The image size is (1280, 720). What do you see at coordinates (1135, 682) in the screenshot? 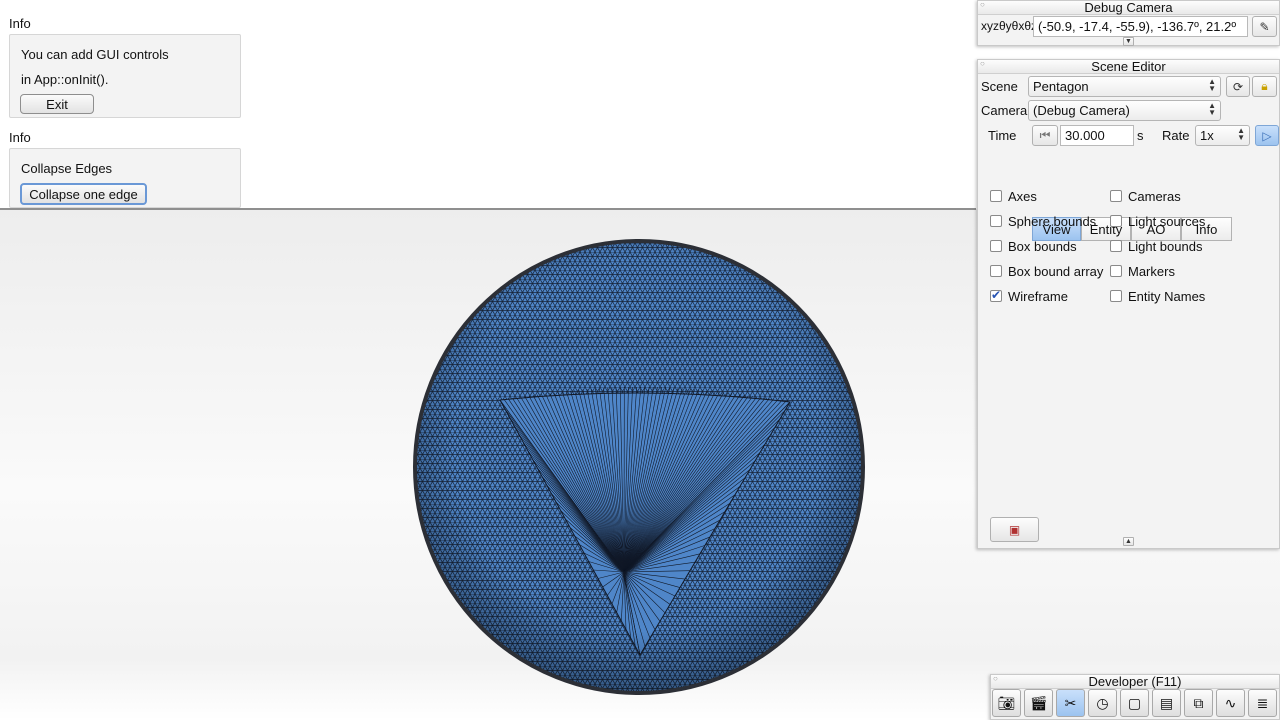
I see `developer-title: Developer (F11)` at bounding box center [1135, 682].